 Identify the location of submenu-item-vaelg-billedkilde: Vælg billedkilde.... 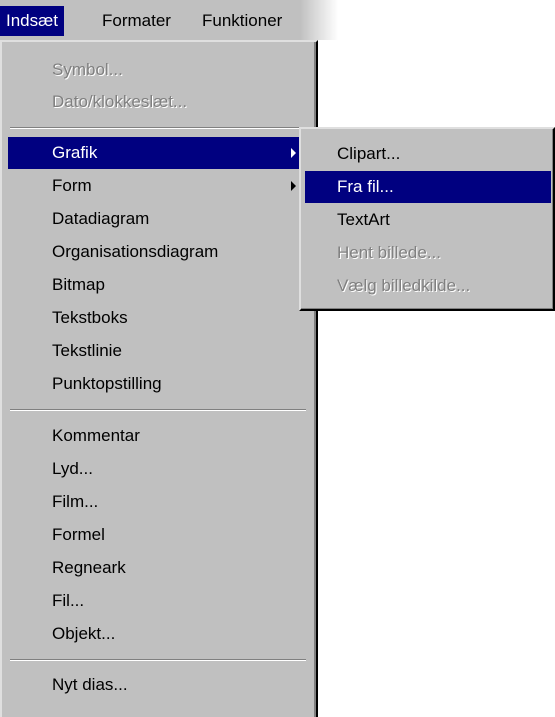
(404, 285).